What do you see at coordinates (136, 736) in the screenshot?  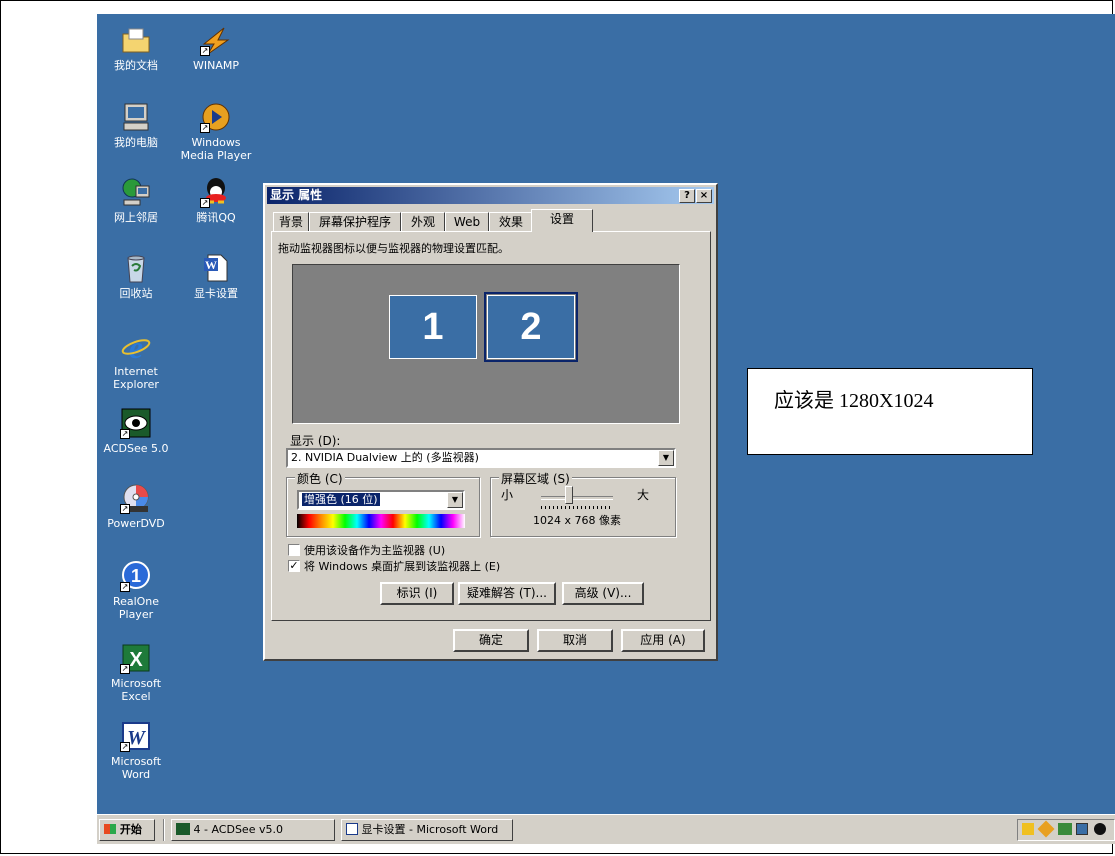 I see `word-icon: W ↗` at bounding box center [136, 736].